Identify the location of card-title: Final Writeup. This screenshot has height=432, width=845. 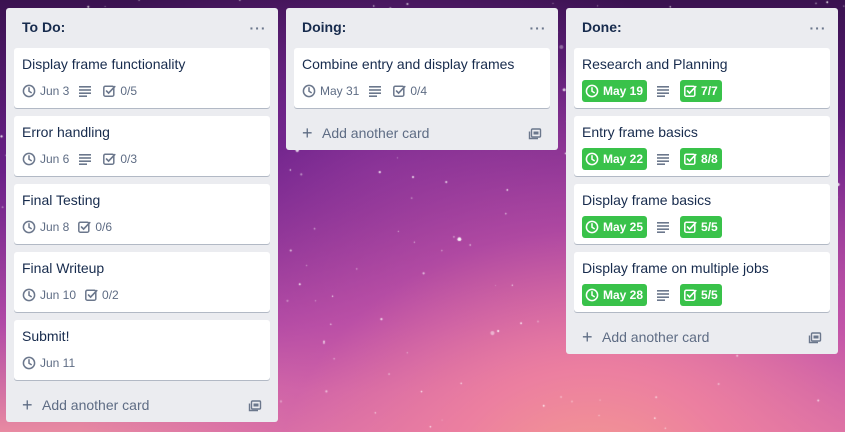
(63, 268).